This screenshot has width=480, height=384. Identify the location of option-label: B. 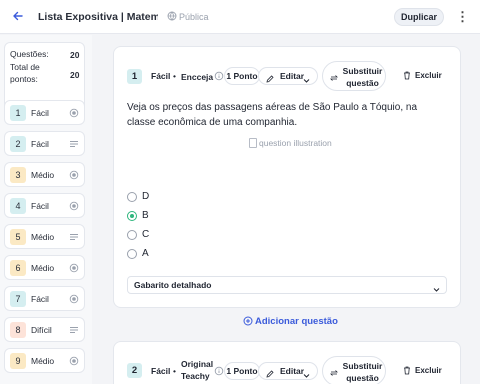
(145, 215).